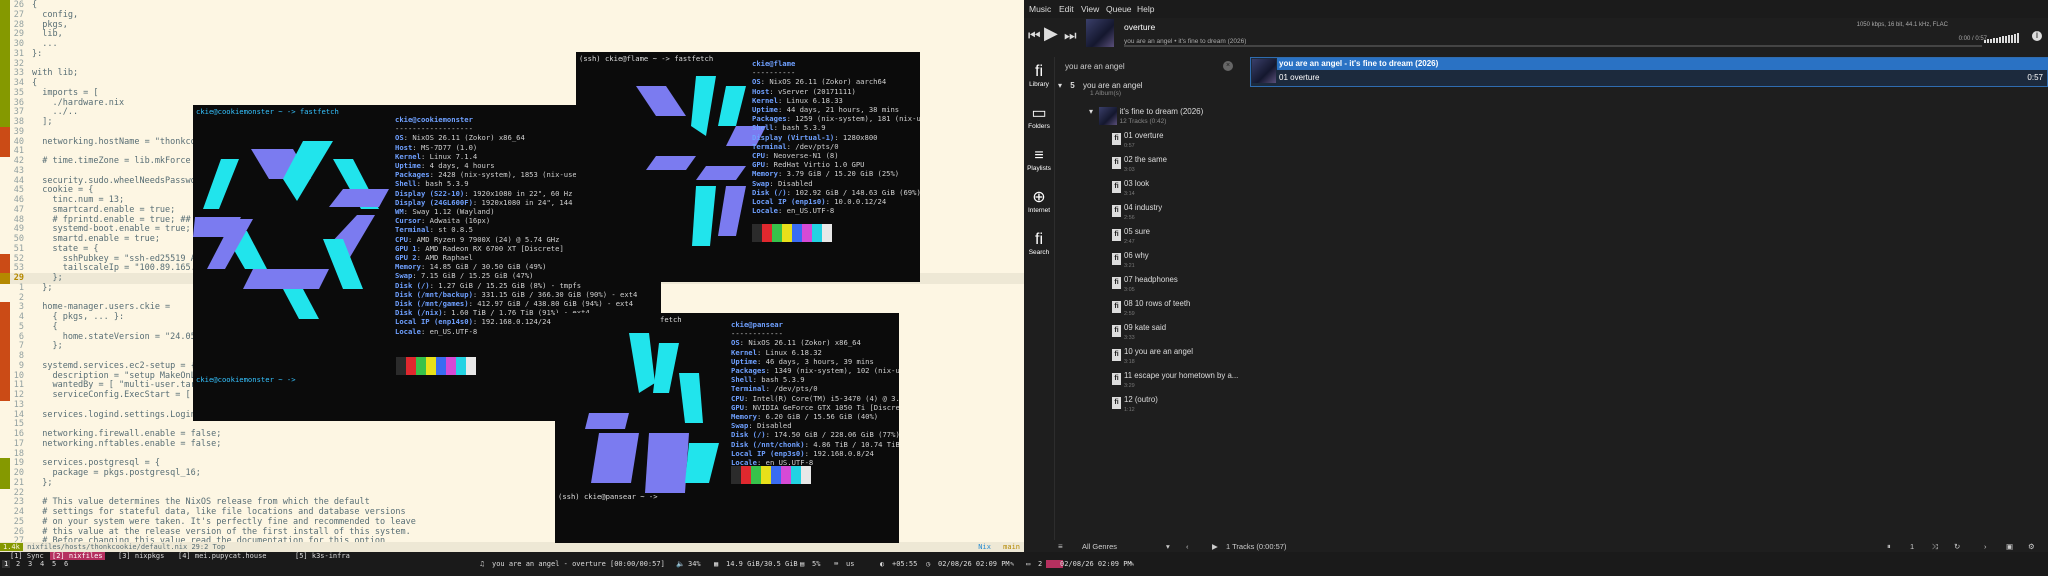  Describe the element at coordinates (1040, 564) in the screenshot. I see `workspace-2-right: 2` at that location.